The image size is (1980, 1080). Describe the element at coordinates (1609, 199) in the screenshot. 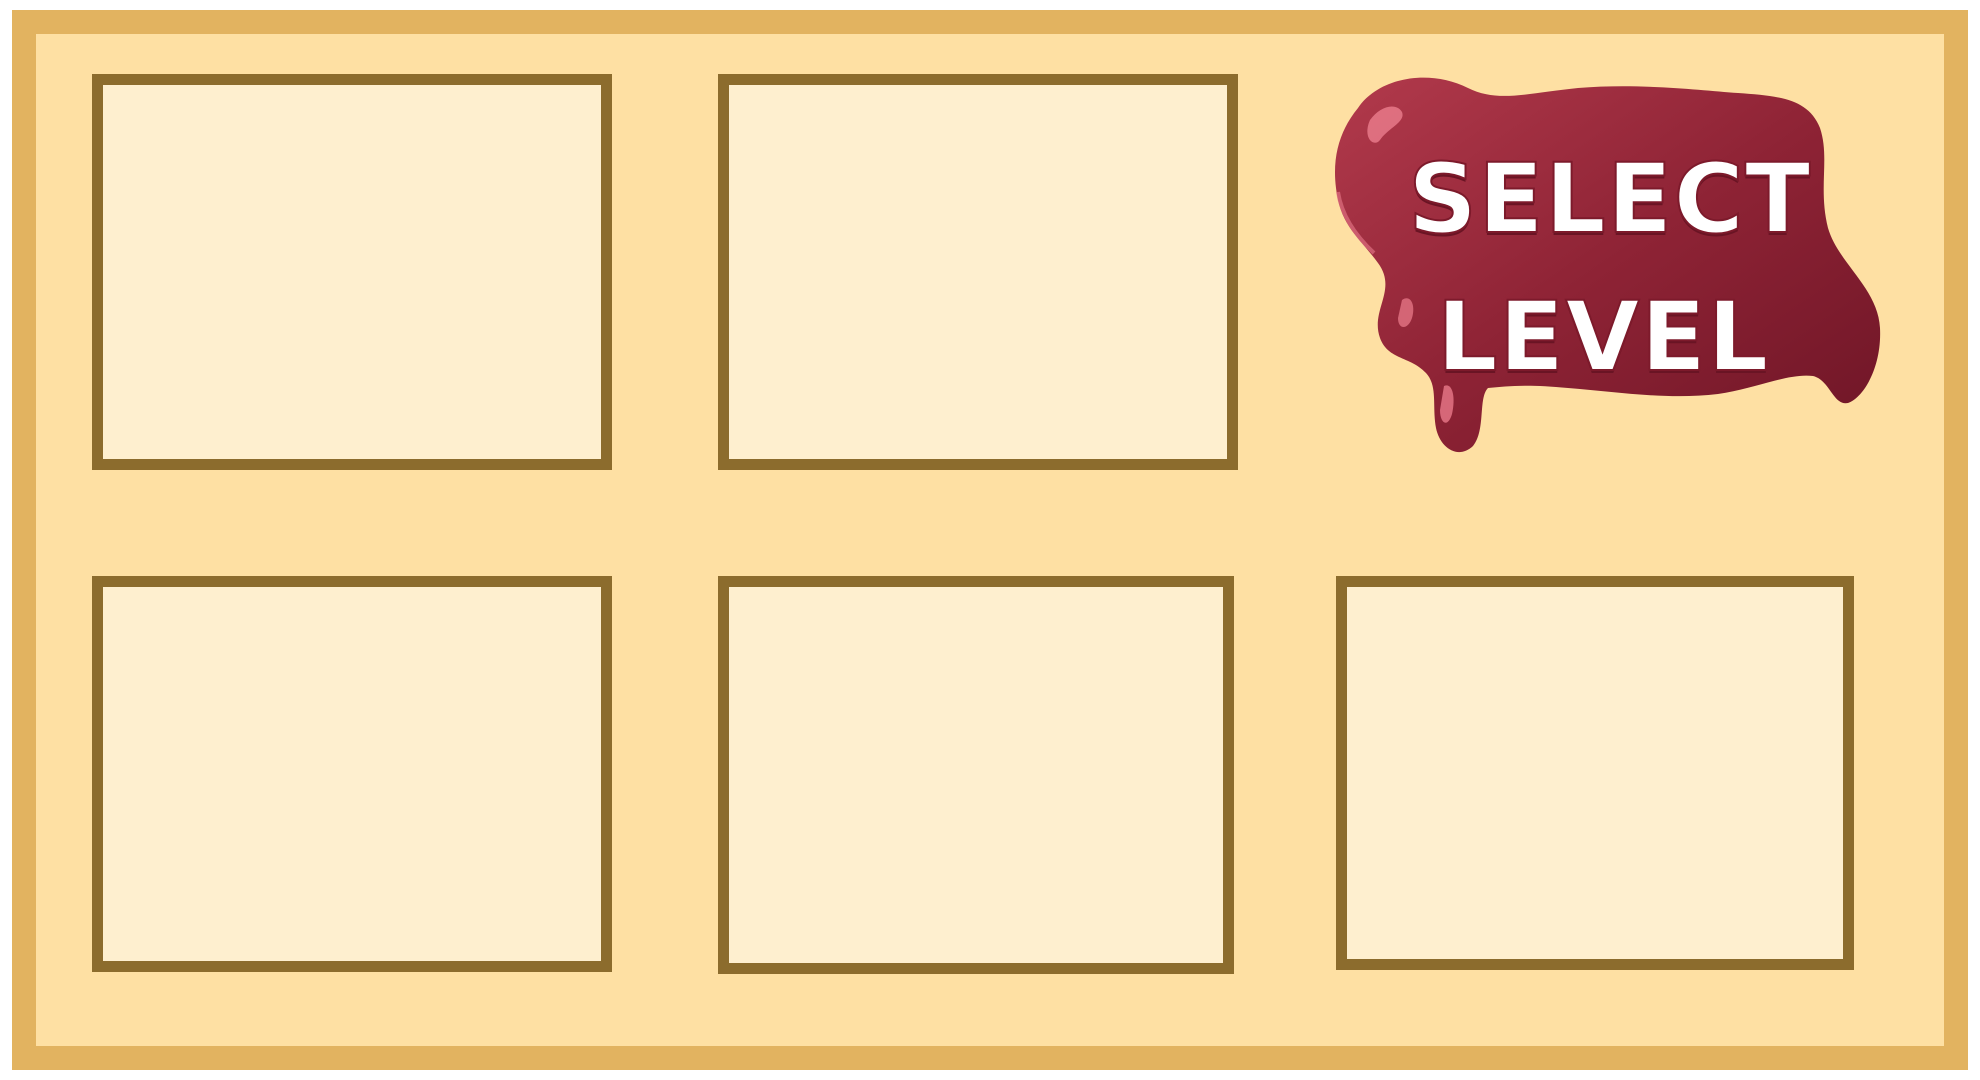

I see `title-line-select: SELECT` at that location.